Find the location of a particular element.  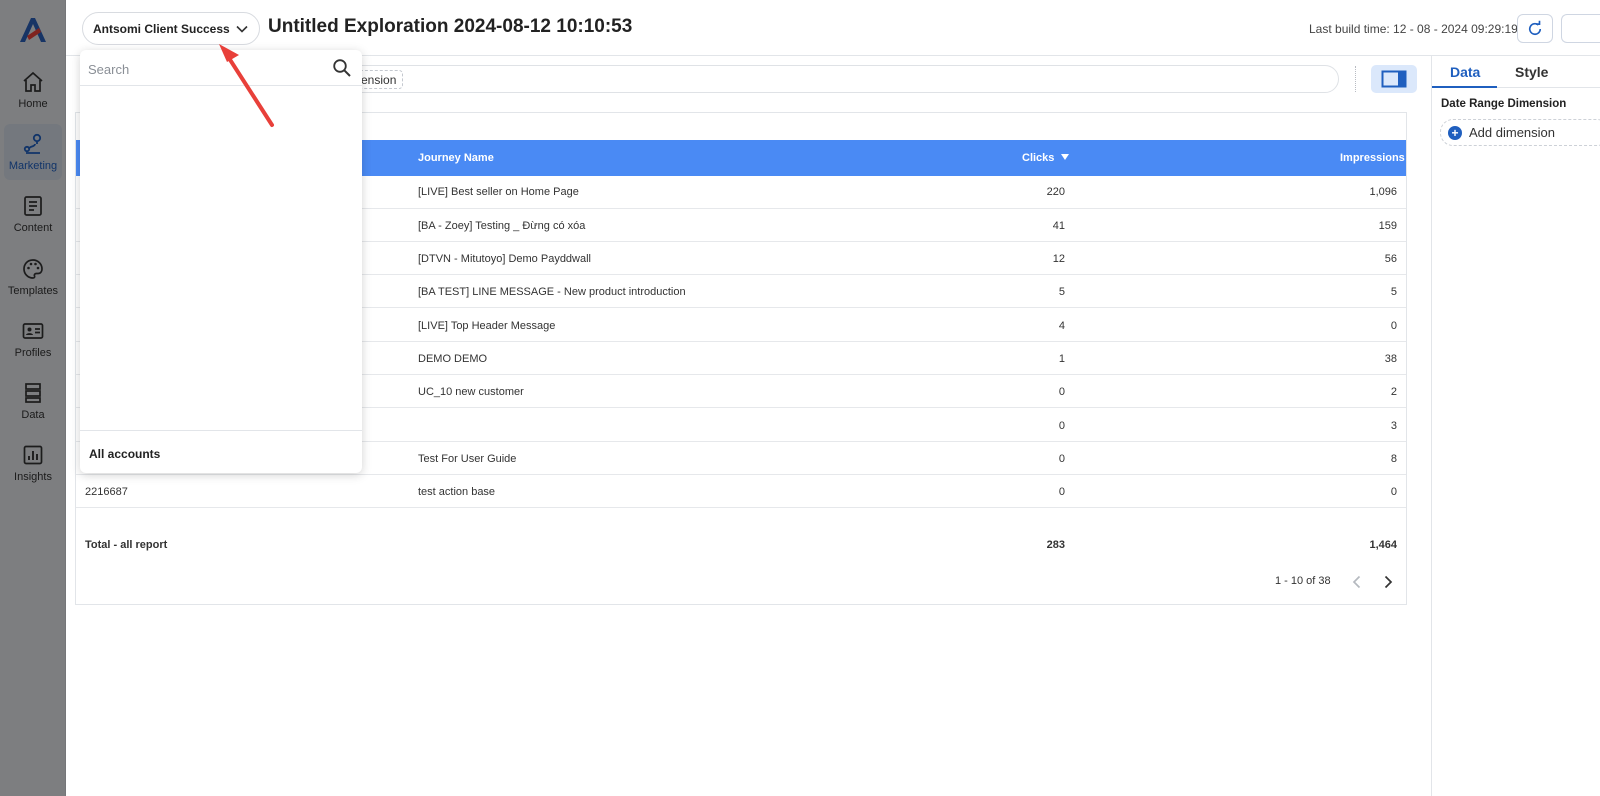

nav-item-label: Templates is located at coordinates (33, 291).